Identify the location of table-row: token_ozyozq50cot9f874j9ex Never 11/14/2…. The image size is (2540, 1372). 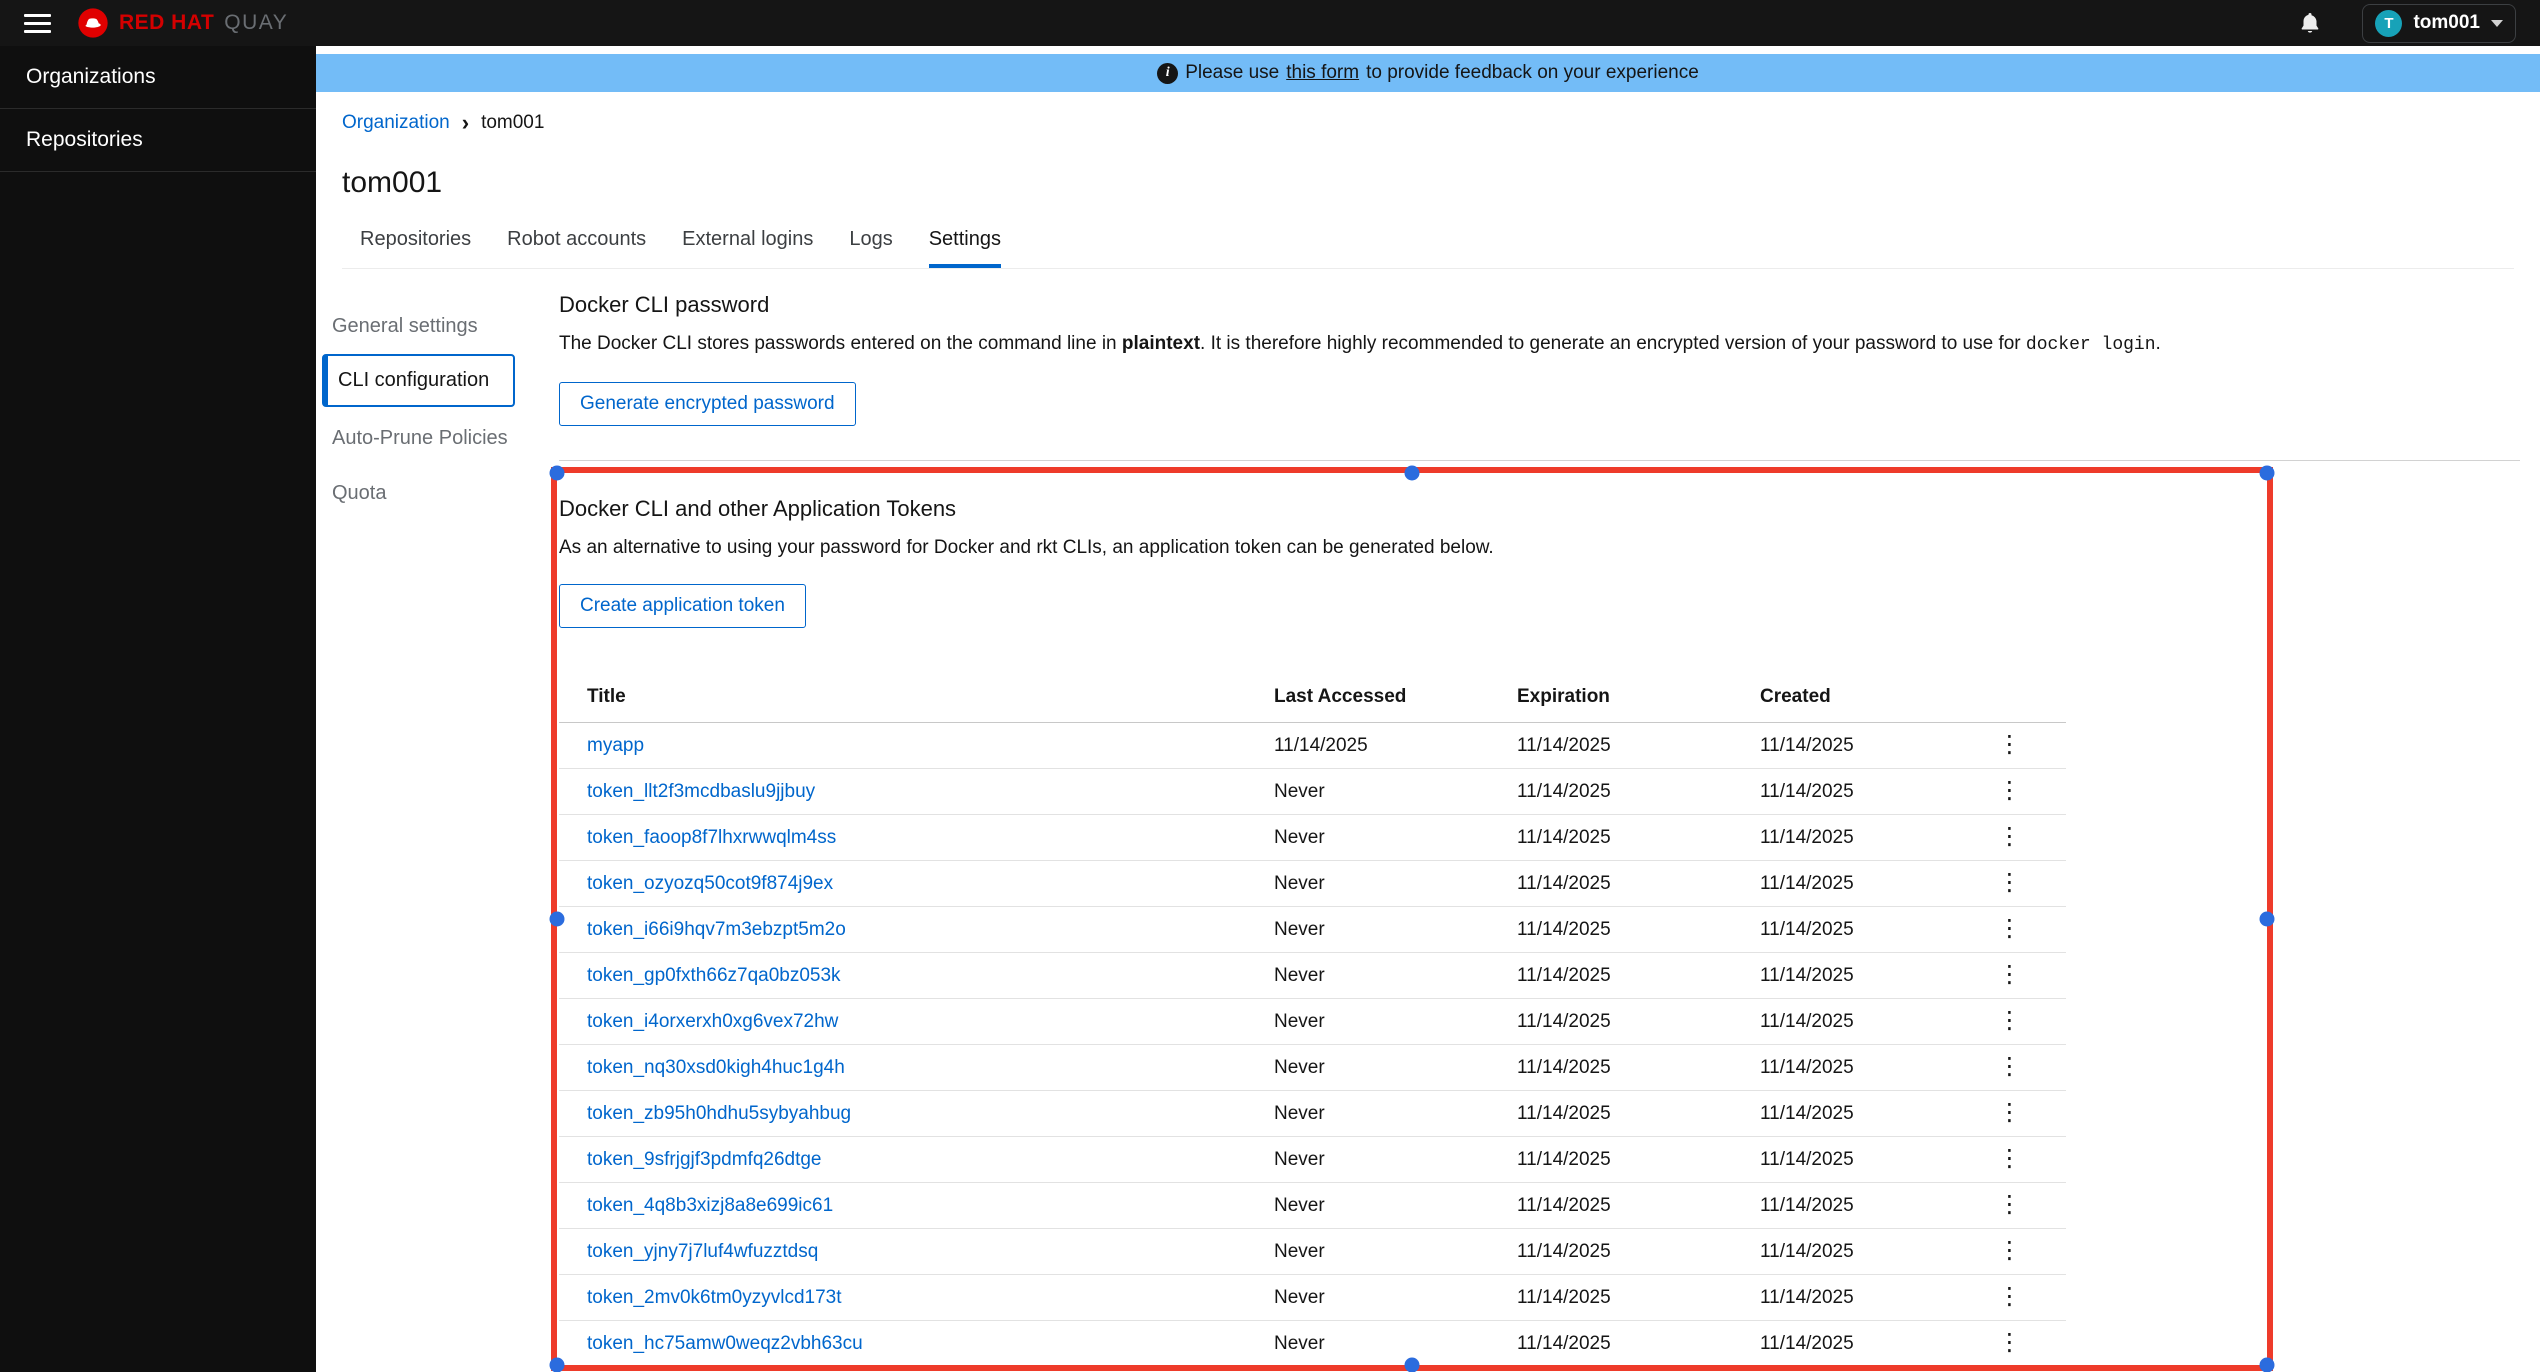
(1312, 883).